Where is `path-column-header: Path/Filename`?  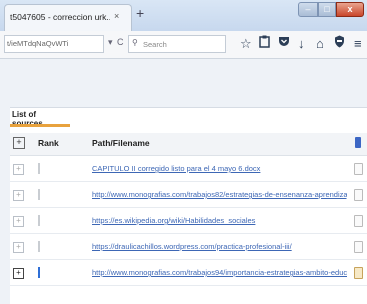 path-column-header: Path/Filename is located at coordinates (121, 143).